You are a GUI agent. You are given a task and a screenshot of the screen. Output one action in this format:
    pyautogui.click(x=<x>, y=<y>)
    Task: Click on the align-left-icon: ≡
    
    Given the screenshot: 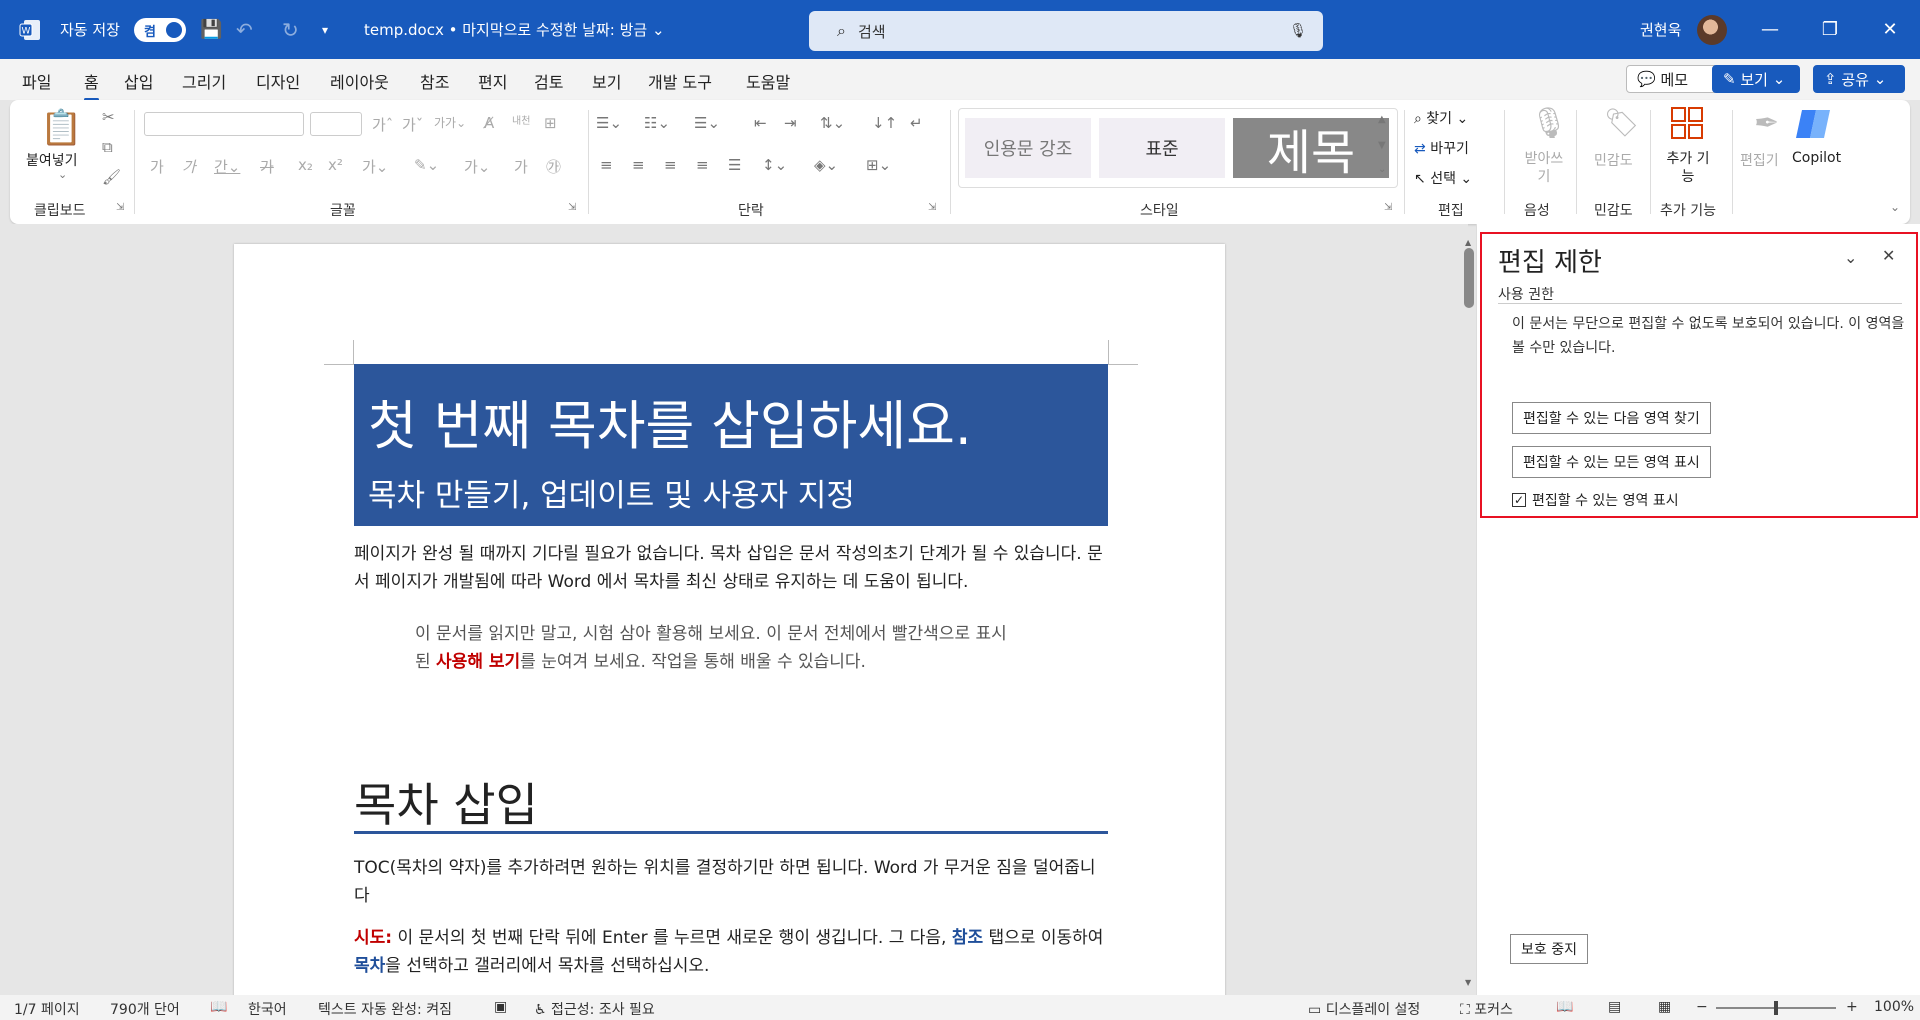 What is the action you would take?
    pyautogui.click(x=606, y=165)
    